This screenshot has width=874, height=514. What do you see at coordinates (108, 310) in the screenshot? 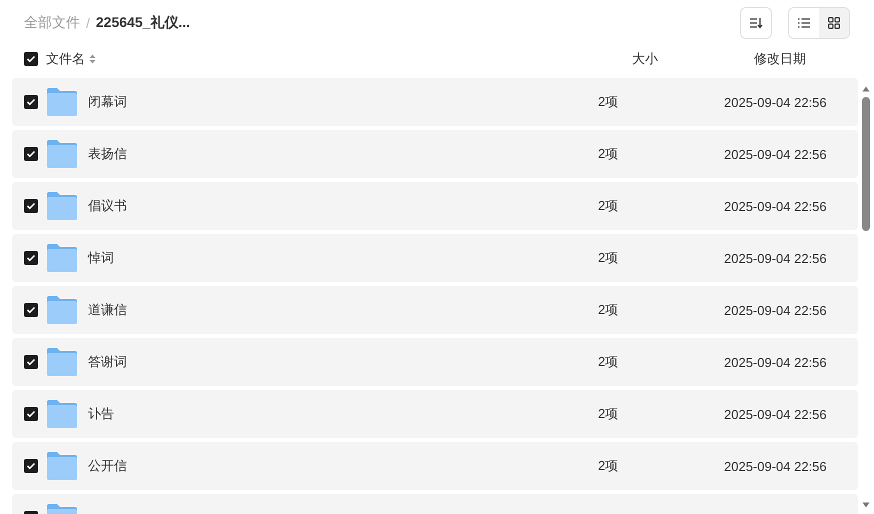
I see `file-name: 道谦信` at bounding box center [108, 310].